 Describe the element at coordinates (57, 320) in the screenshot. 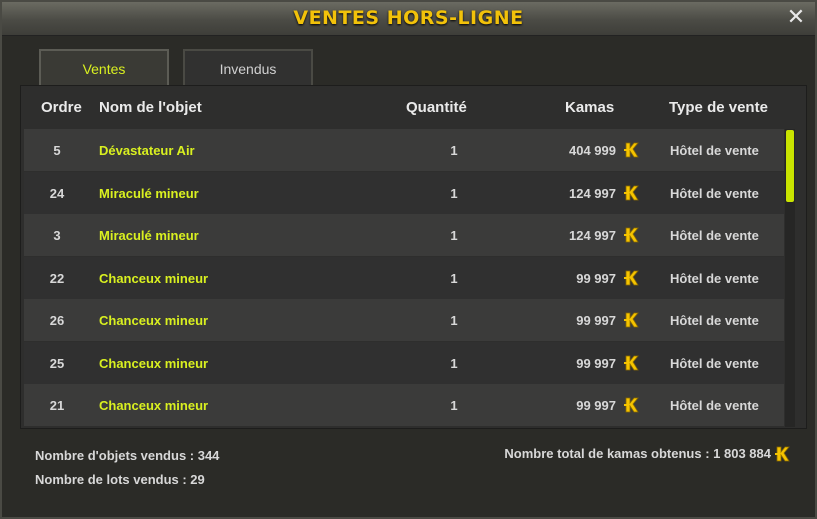

I see `cell-ordre: 26` at that location.